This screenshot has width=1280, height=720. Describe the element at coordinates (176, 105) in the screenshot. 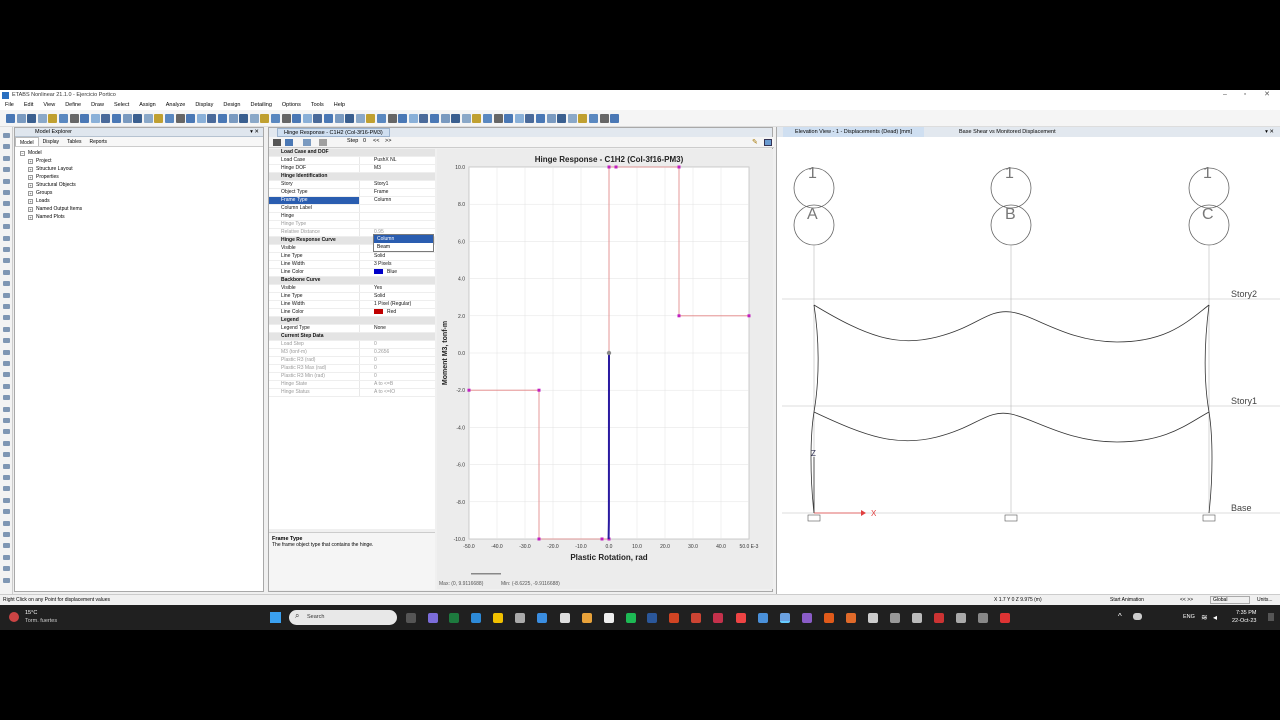

I see `menu-analyze: Analyze` at that location.